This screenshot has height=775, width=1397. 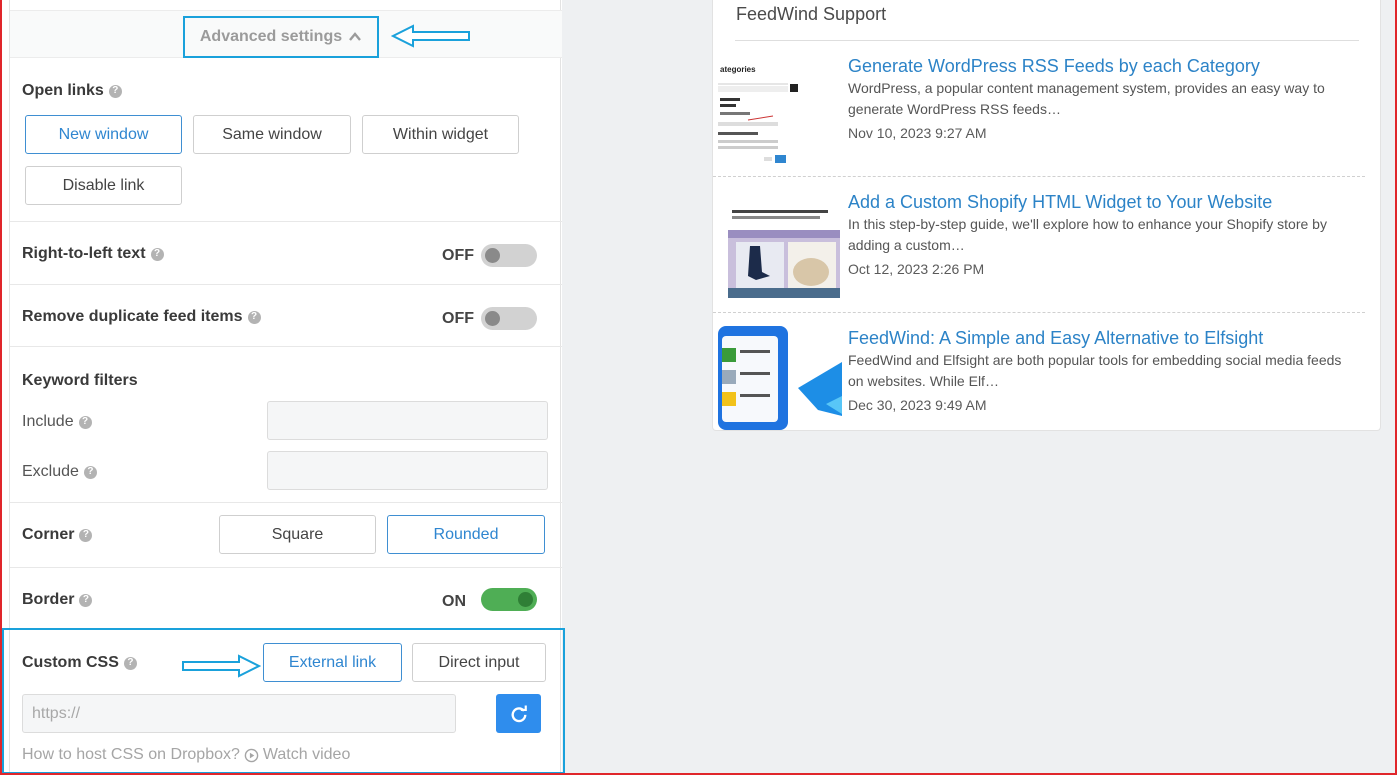 What do you see at coordinates (286, 599) in the screenshot?
I see `border-section: Border ? ON` at bounding box center [286, 599].